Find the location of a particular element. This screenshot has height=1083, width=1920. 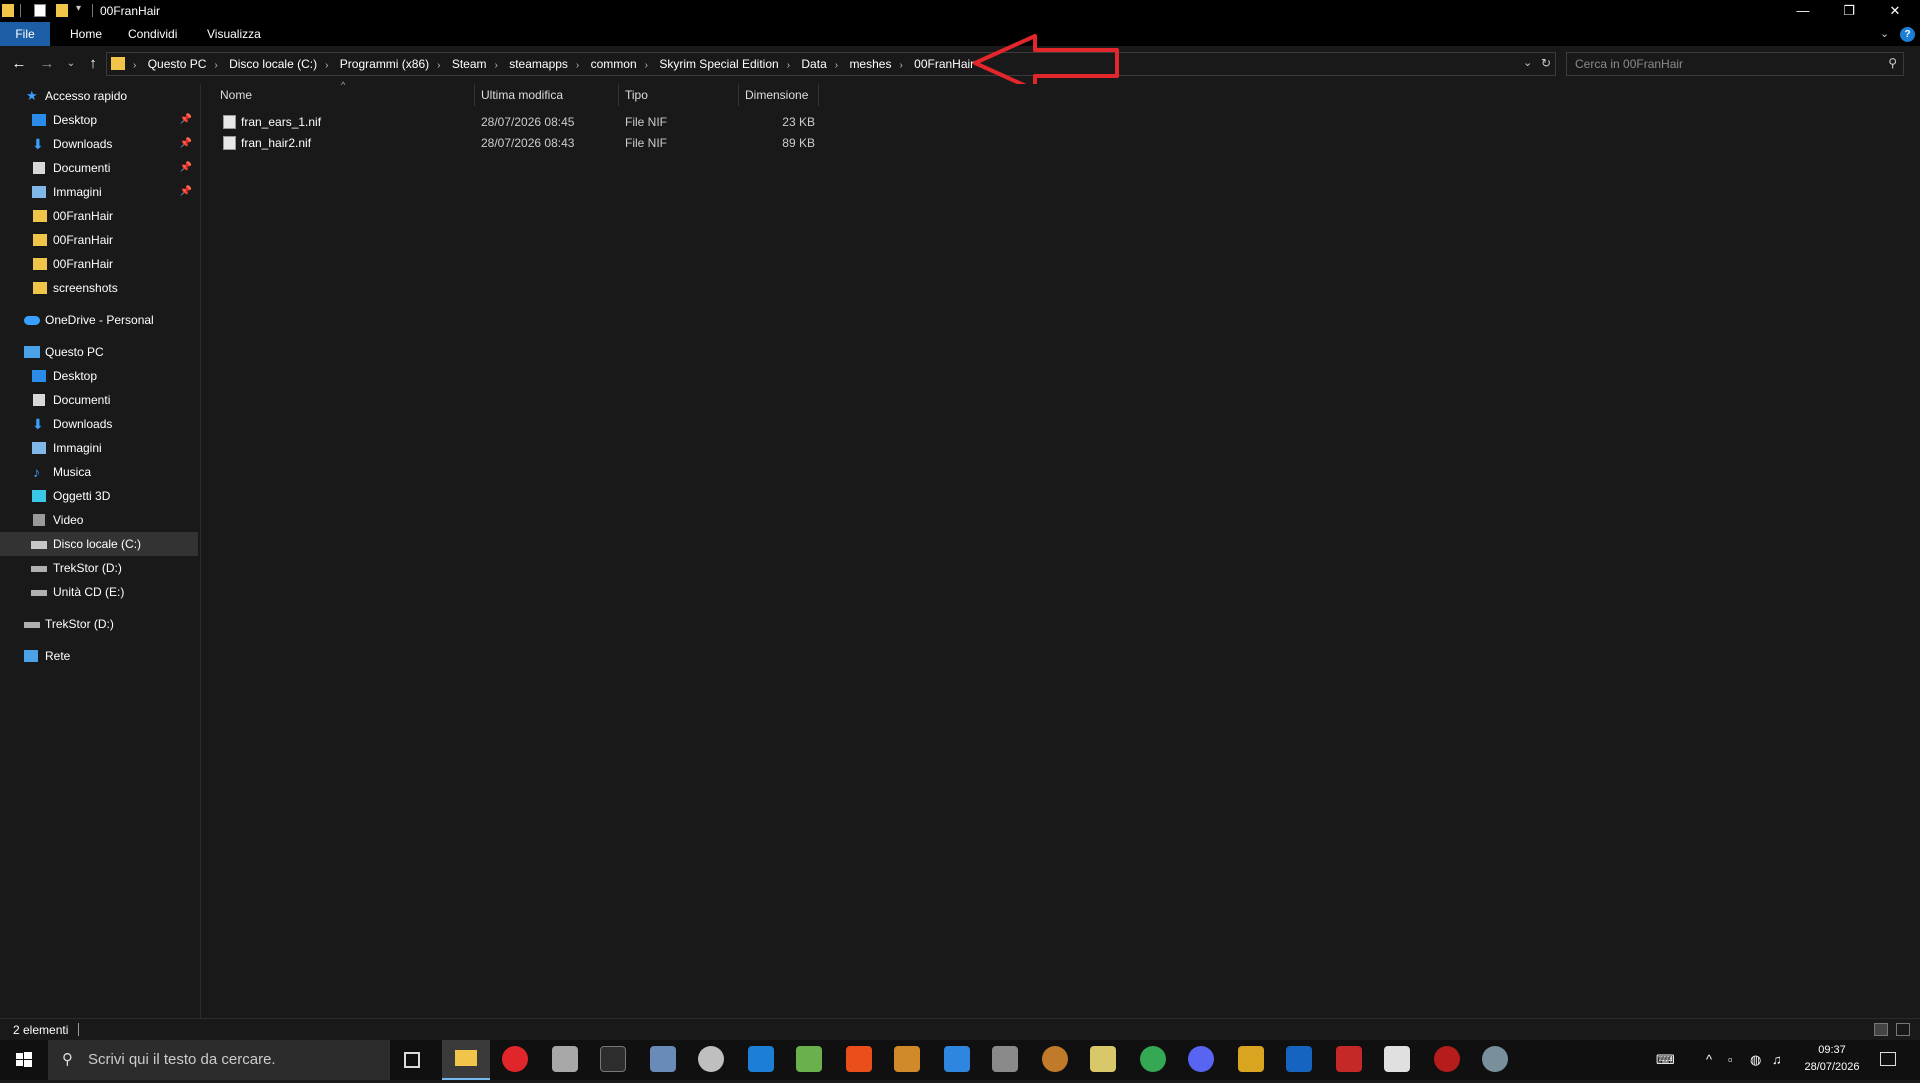

sidebar-item-network: Rete is located at coordinates (99, 656).